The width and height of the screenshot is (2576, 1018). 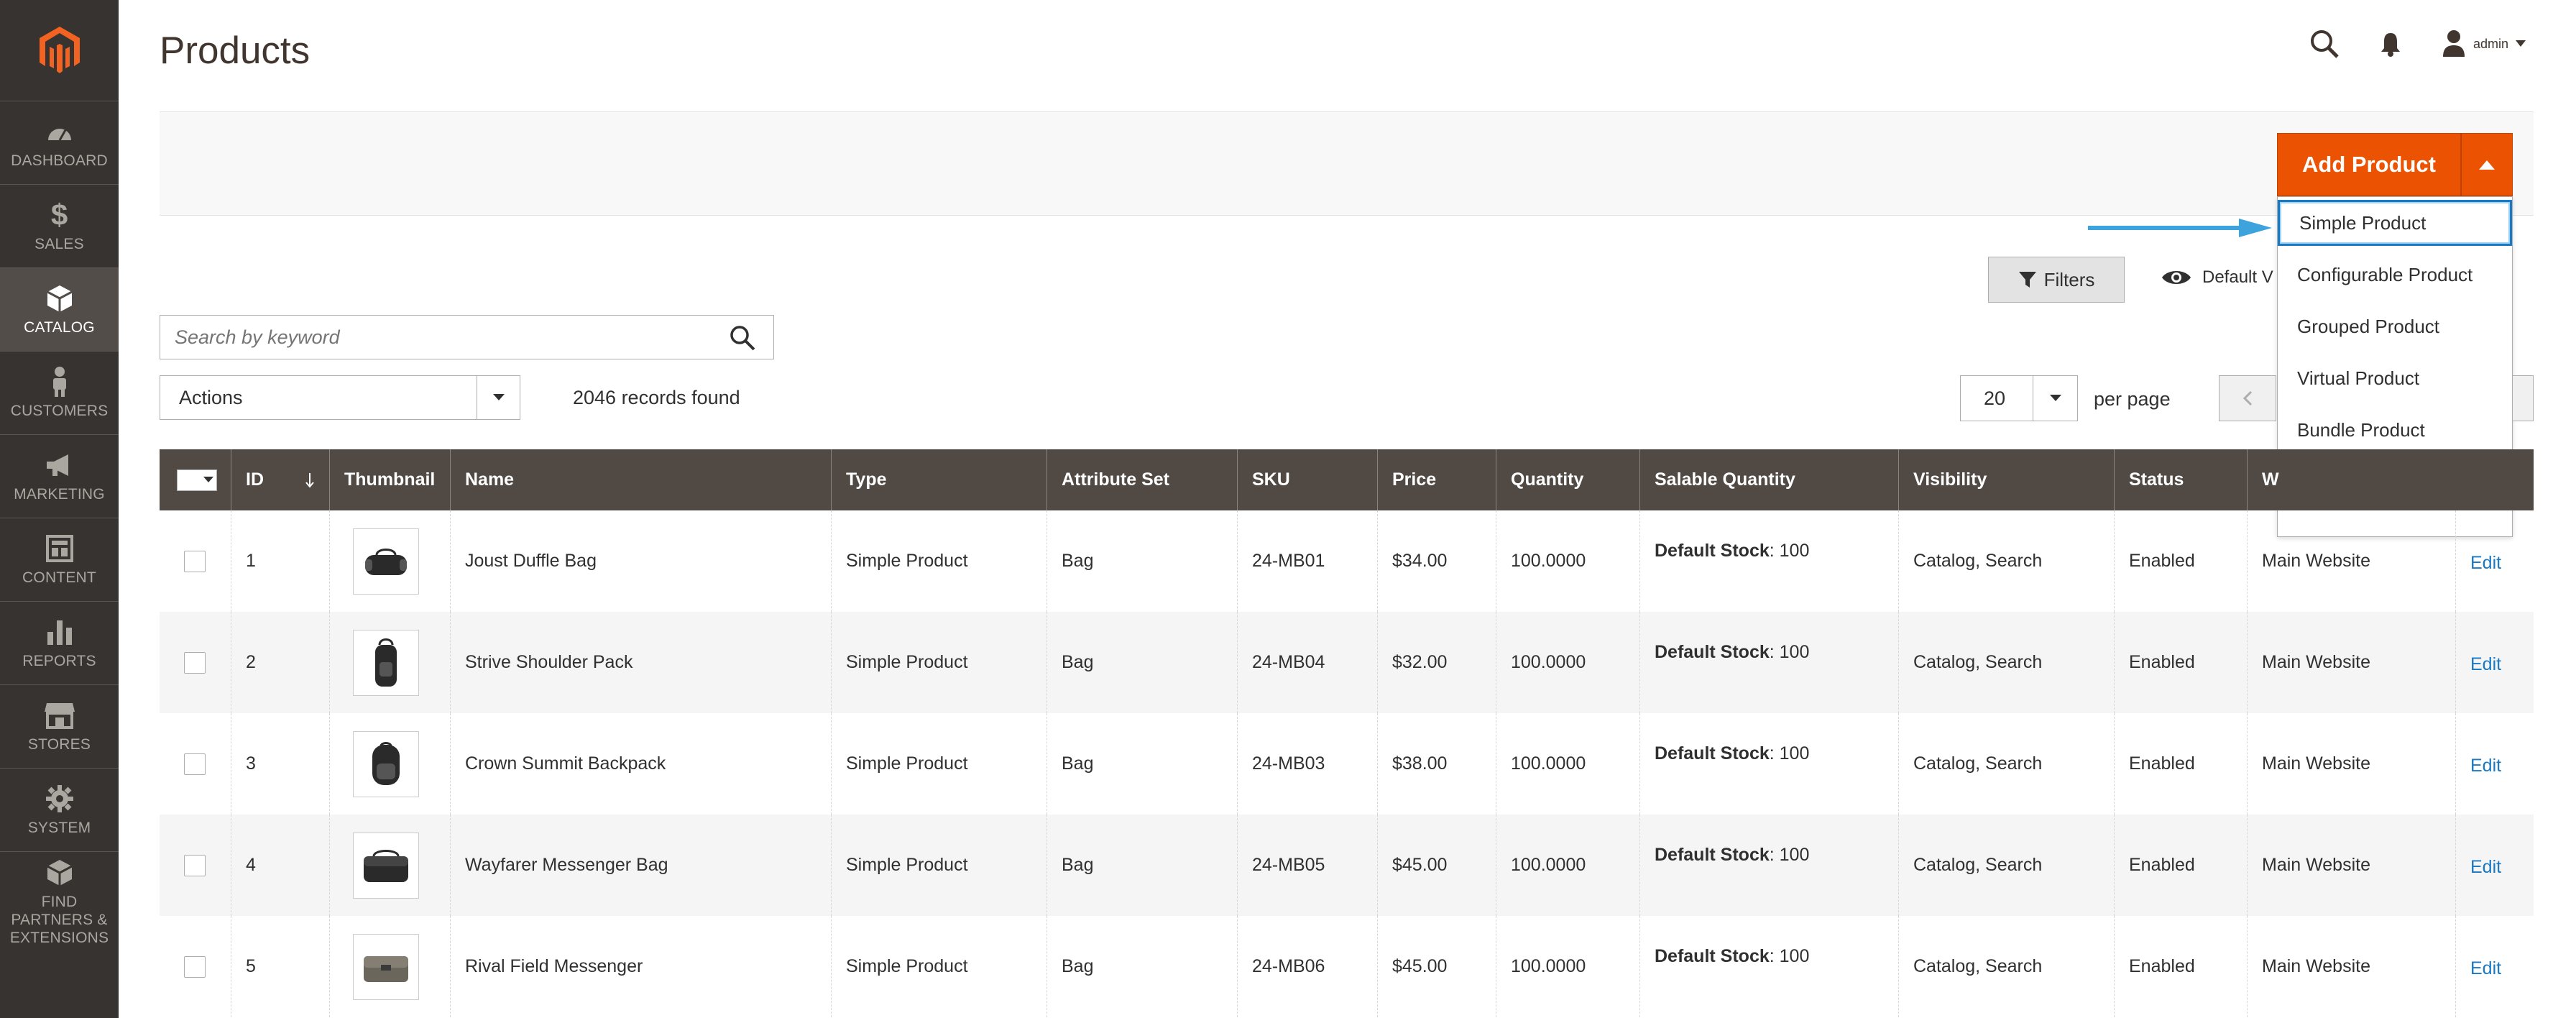 I want to click on column-header-thumbnail: Thumbnail, so click(x=390, y=480).